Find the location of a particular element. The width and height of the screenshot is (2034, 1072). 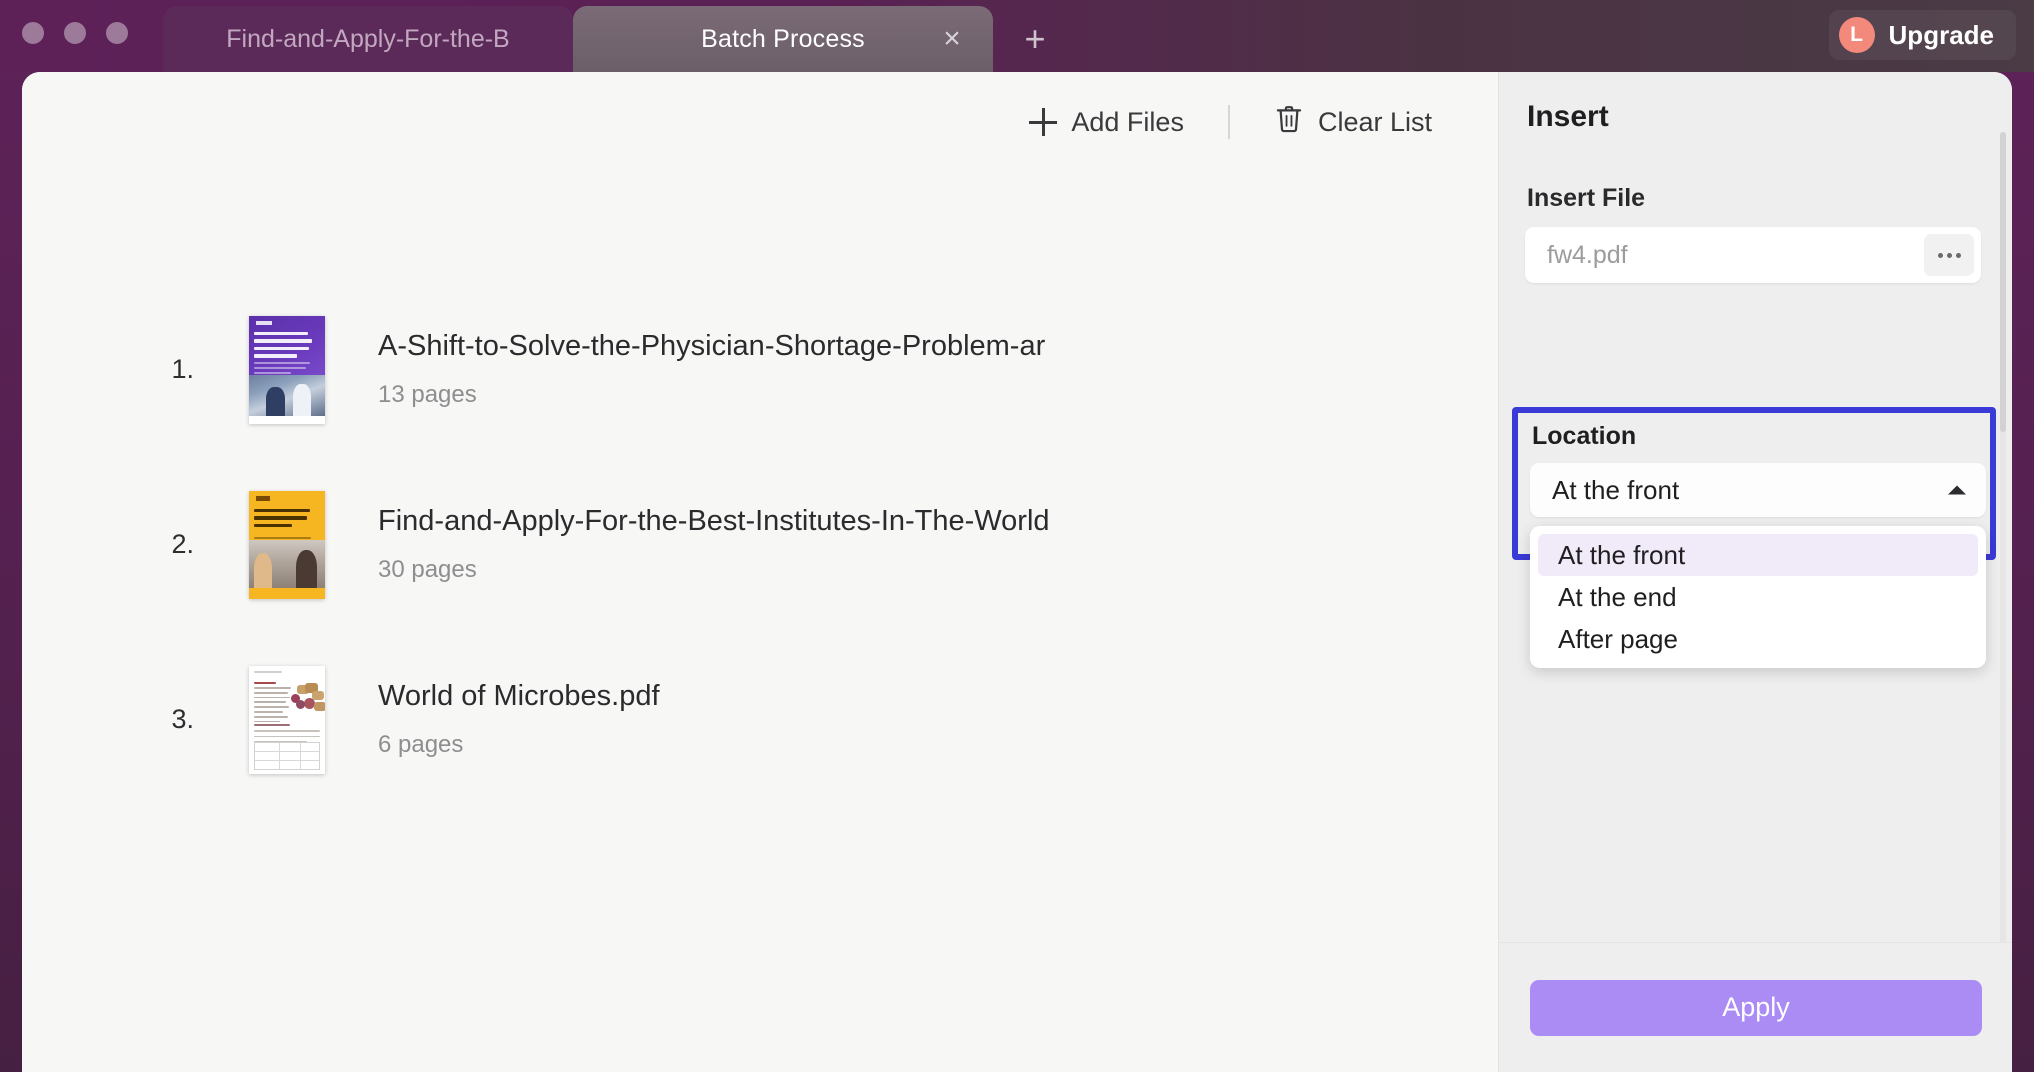

add-files-button: Add Files is located at coordinates (1106, 122).